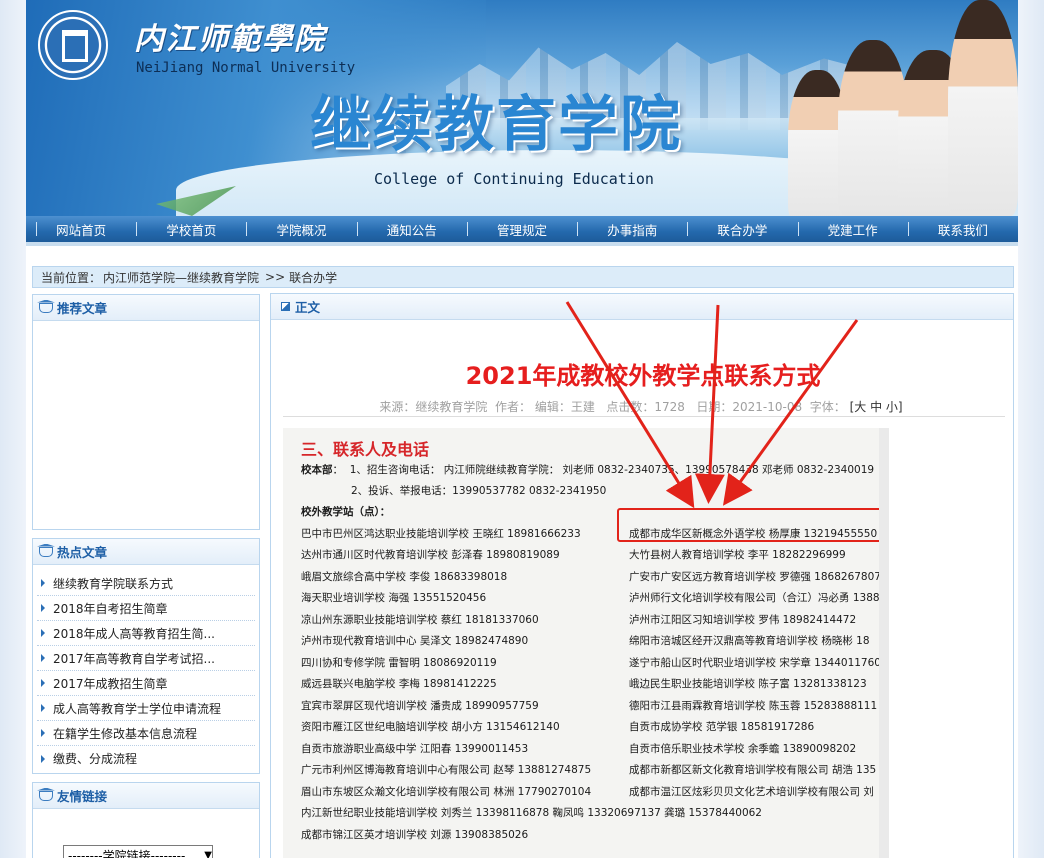  I want to click on college-name-cn: 继续教育学院, so click(496, 125).